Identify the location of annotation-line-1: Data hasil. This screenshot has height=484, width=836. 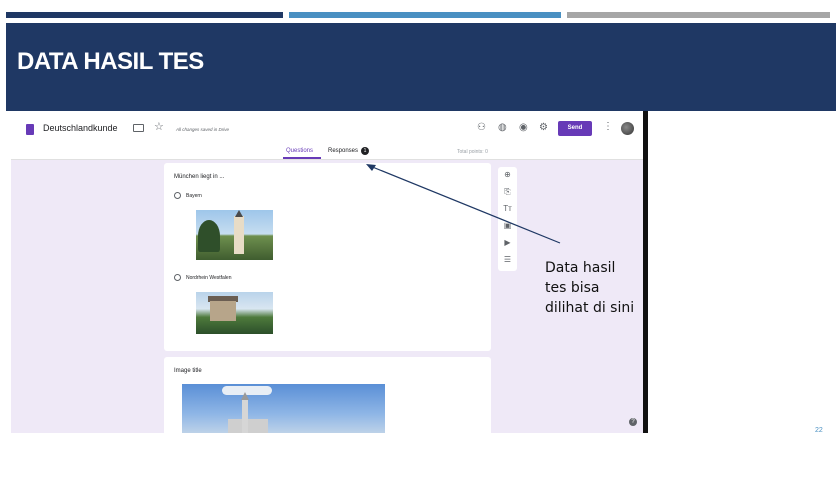
(580, 268).